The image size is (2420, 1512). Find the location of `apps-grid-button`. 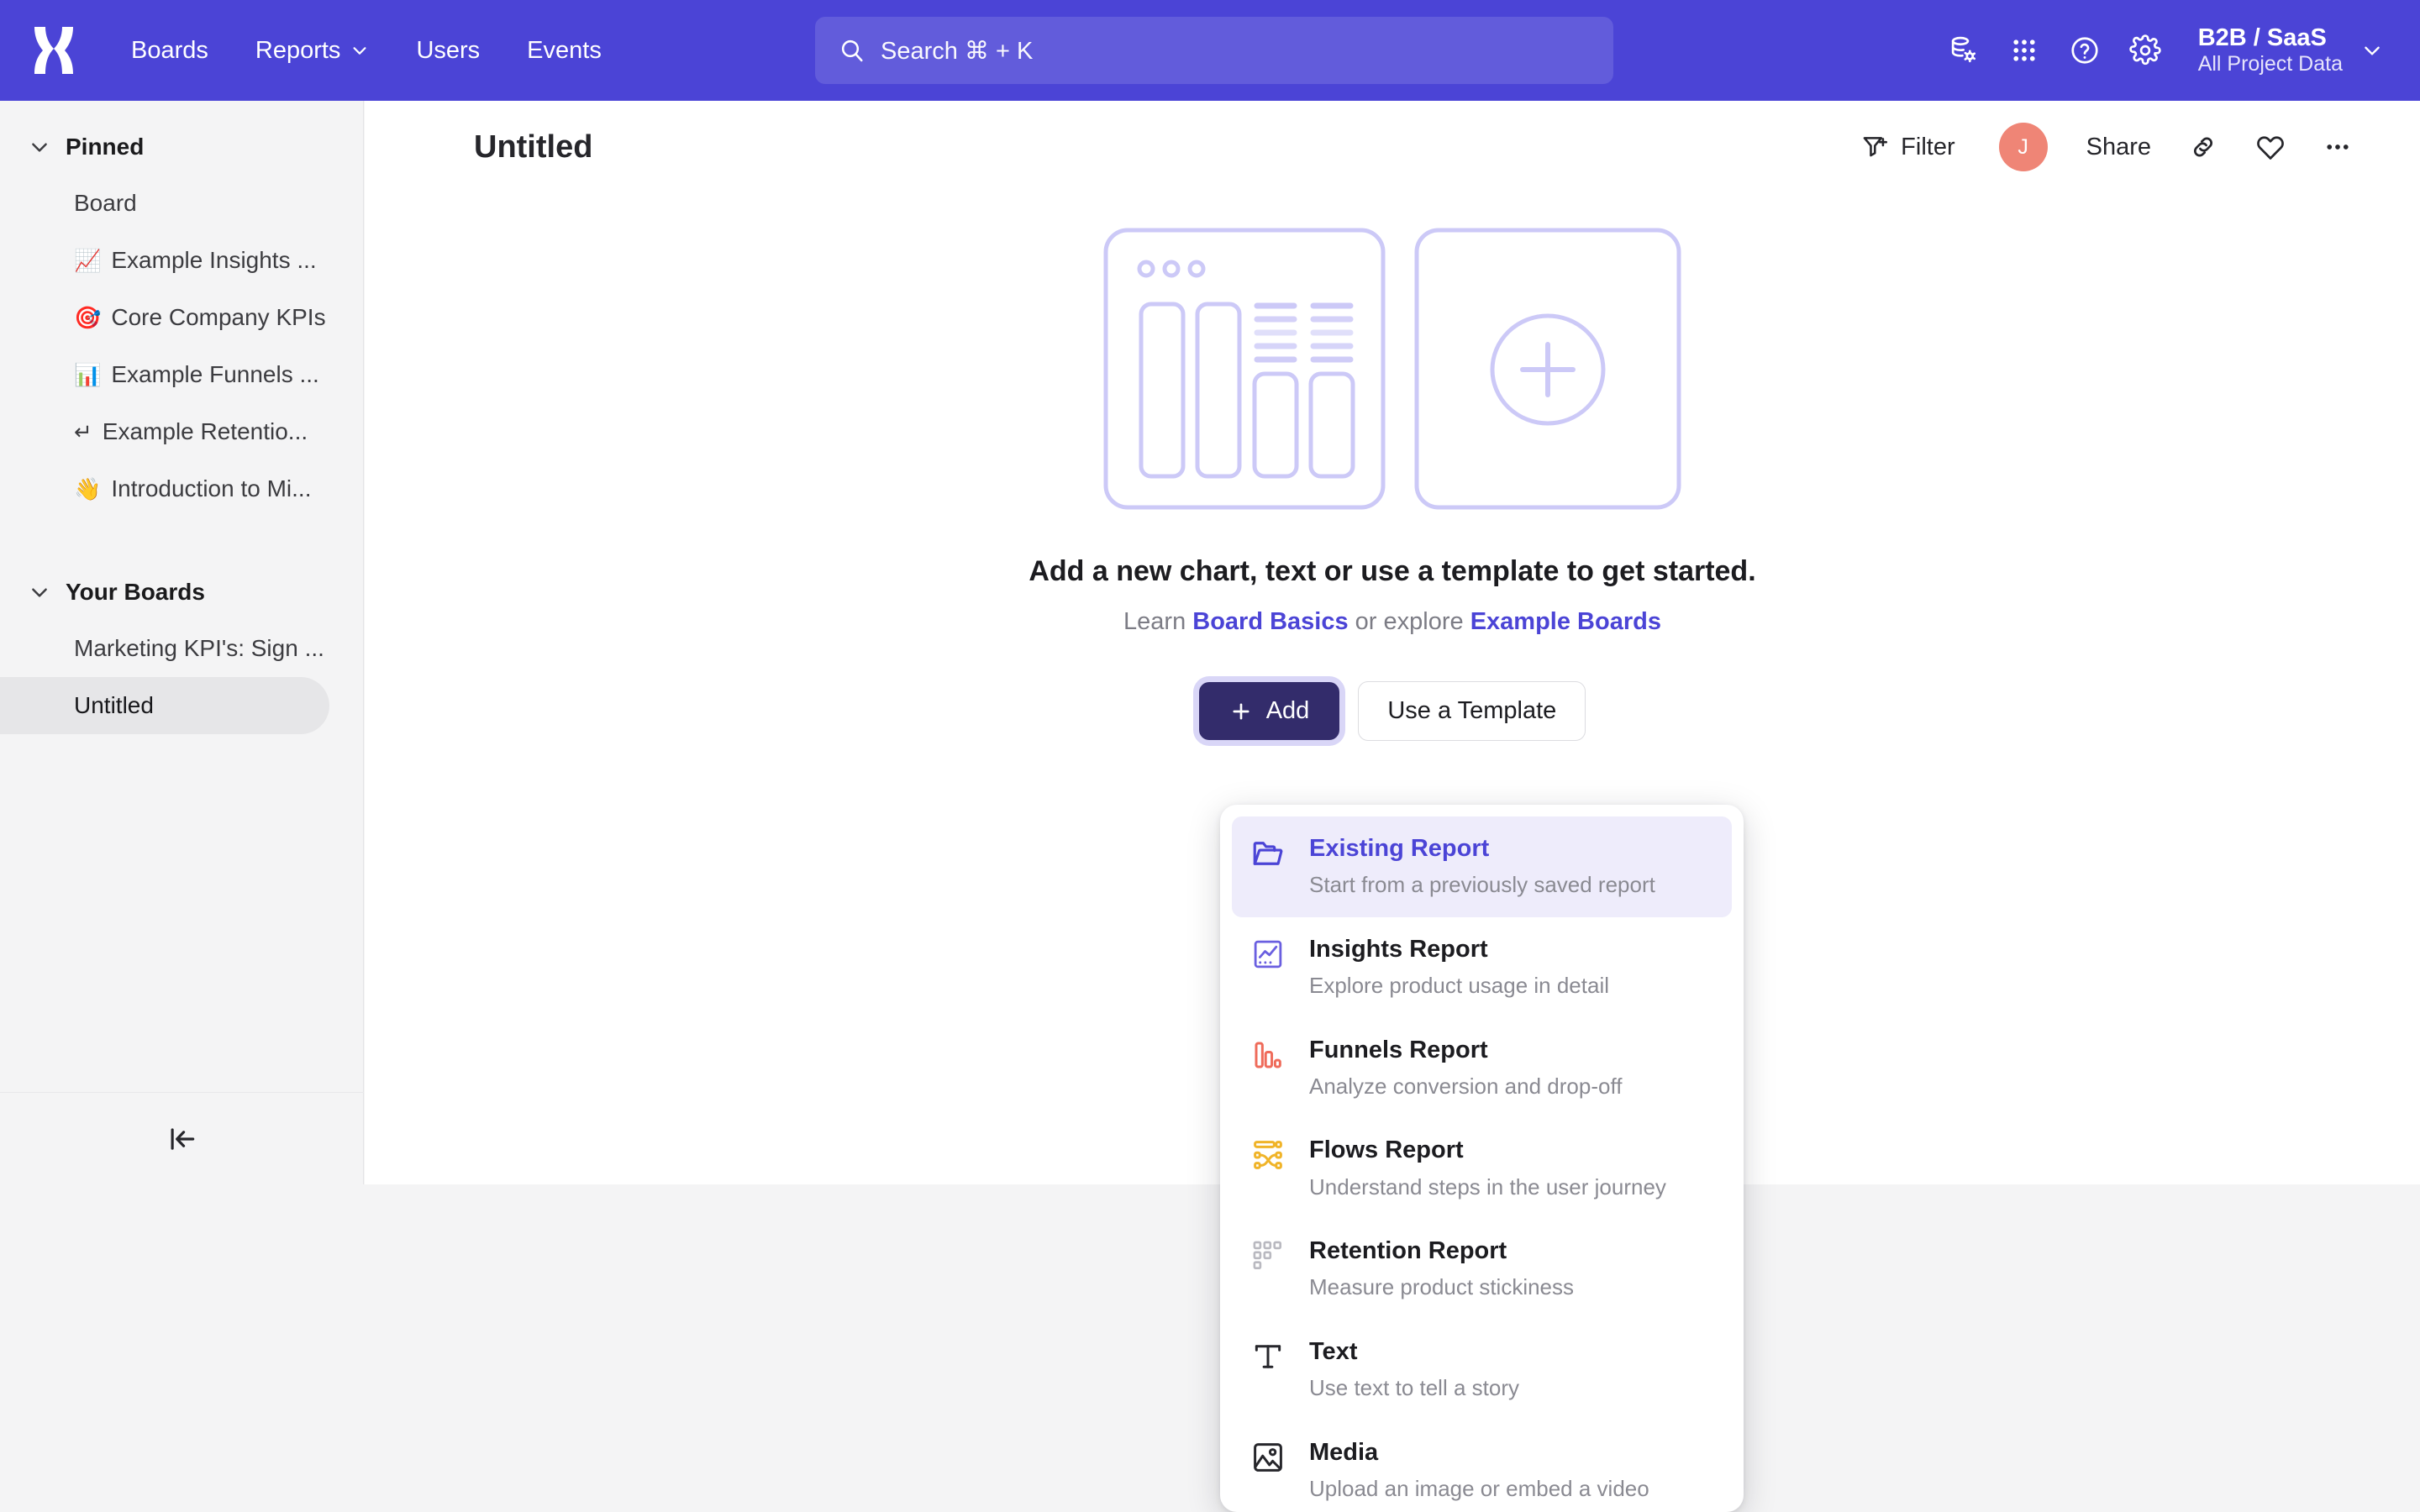

apps-grid-button is located at coordinates (2024, 50).